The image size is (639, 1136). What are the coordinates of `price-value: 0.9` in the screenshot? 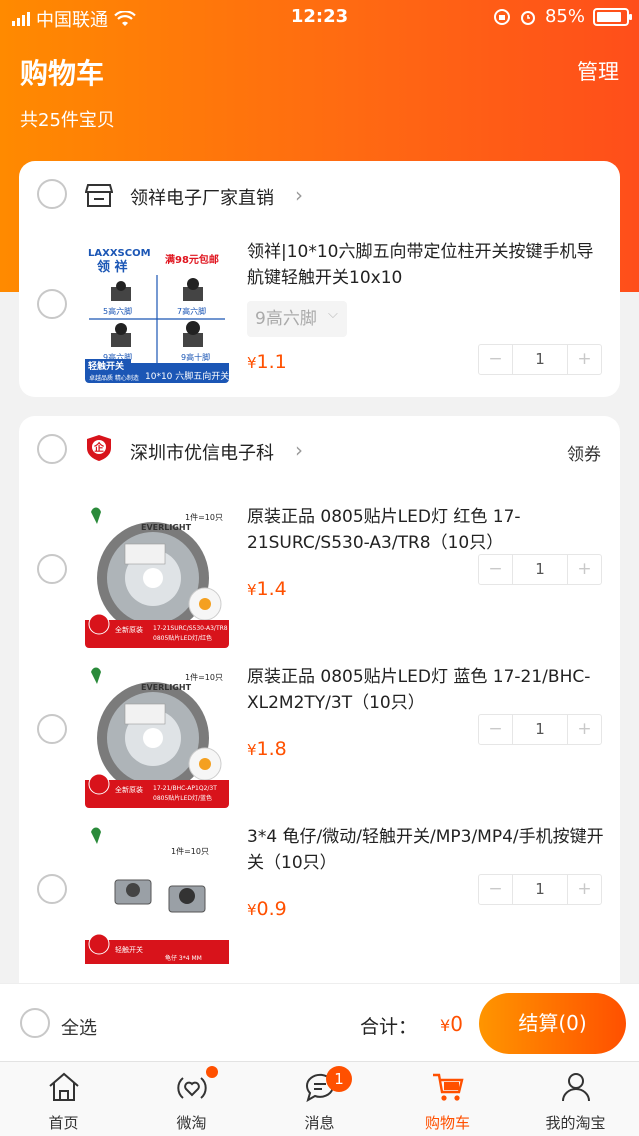 It's located at (271, 909).